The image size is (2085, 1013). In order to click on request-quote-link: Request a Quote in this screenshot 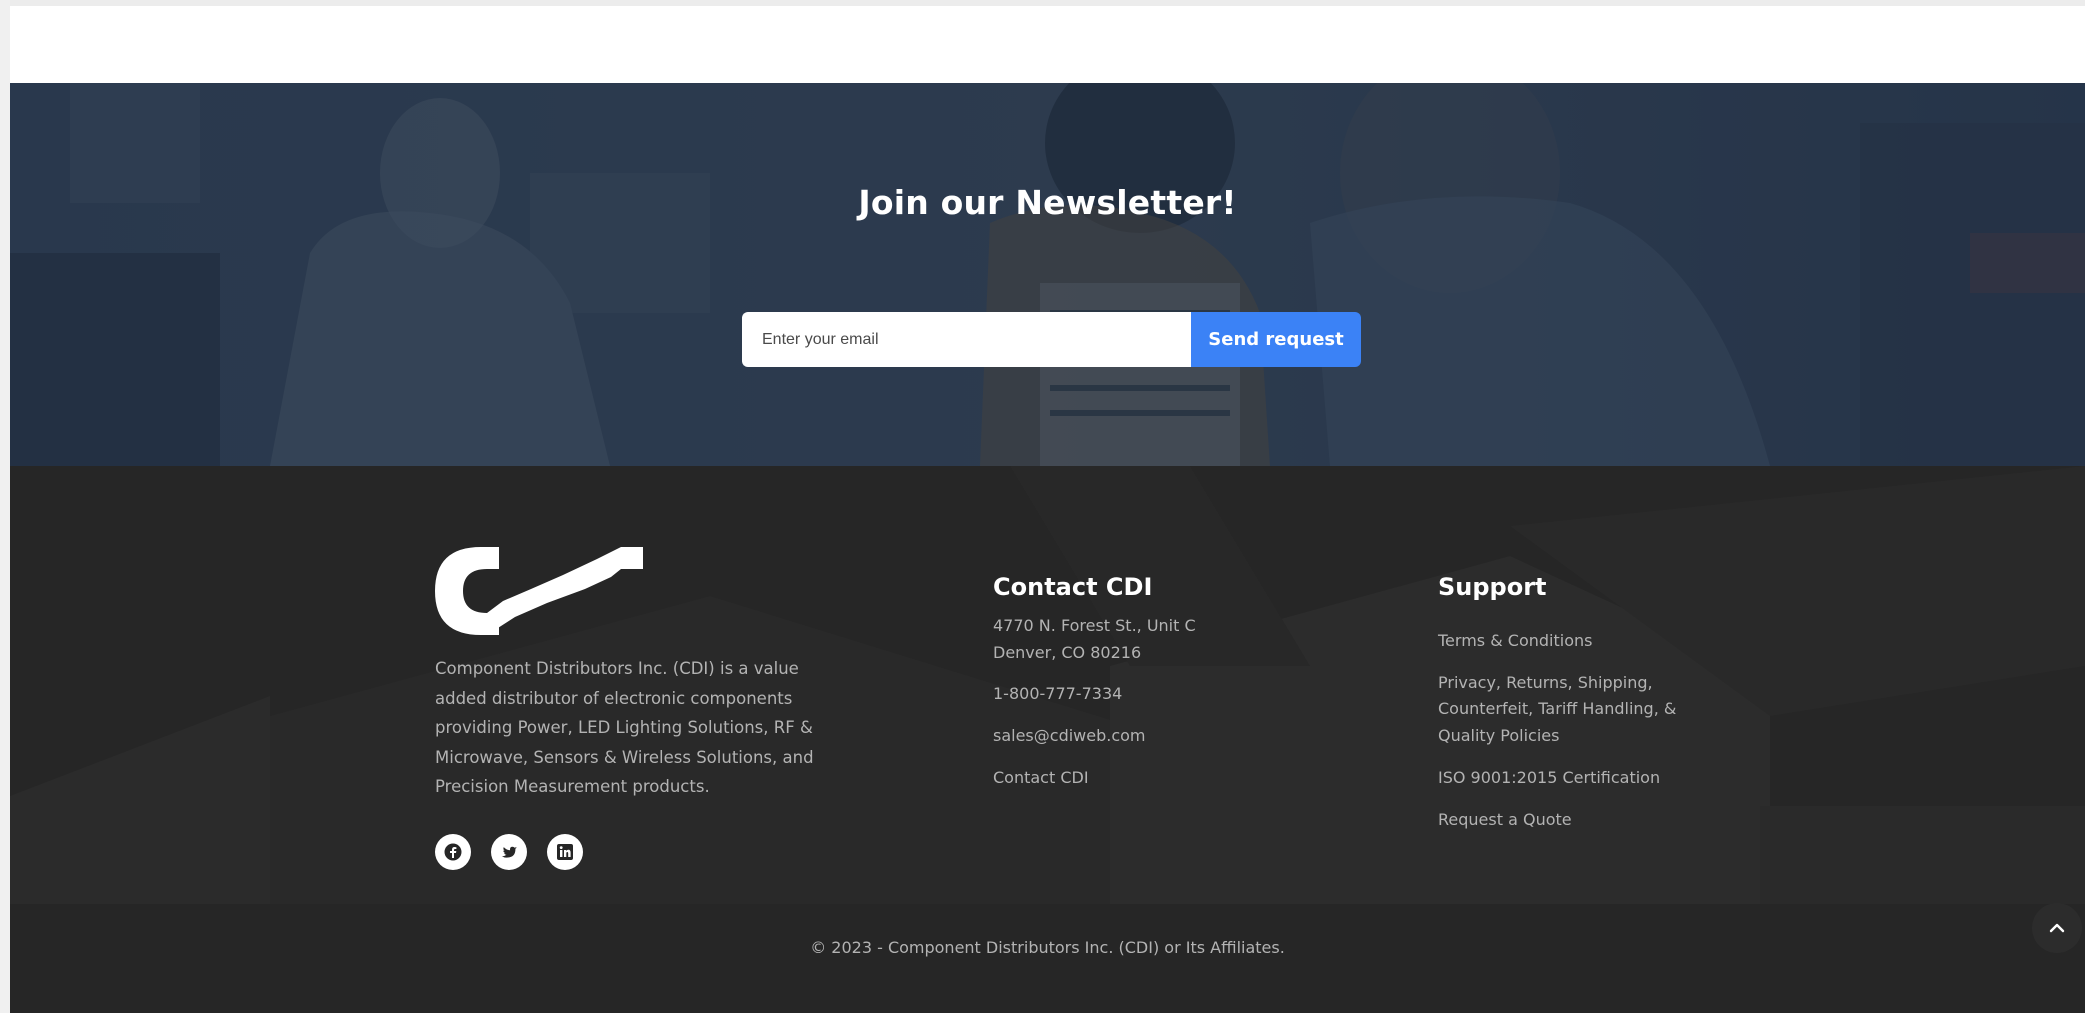, I will do `click(1505, 820)`.